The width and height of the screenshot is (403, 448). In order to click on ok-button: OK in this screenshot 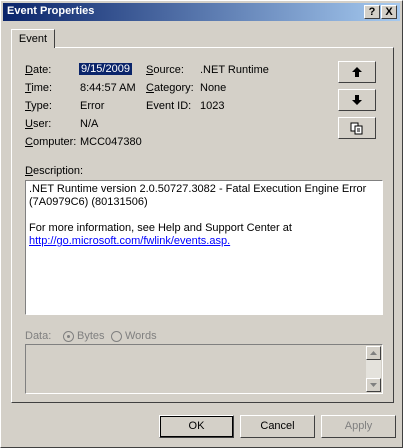, I will do `click(196, 426)`.